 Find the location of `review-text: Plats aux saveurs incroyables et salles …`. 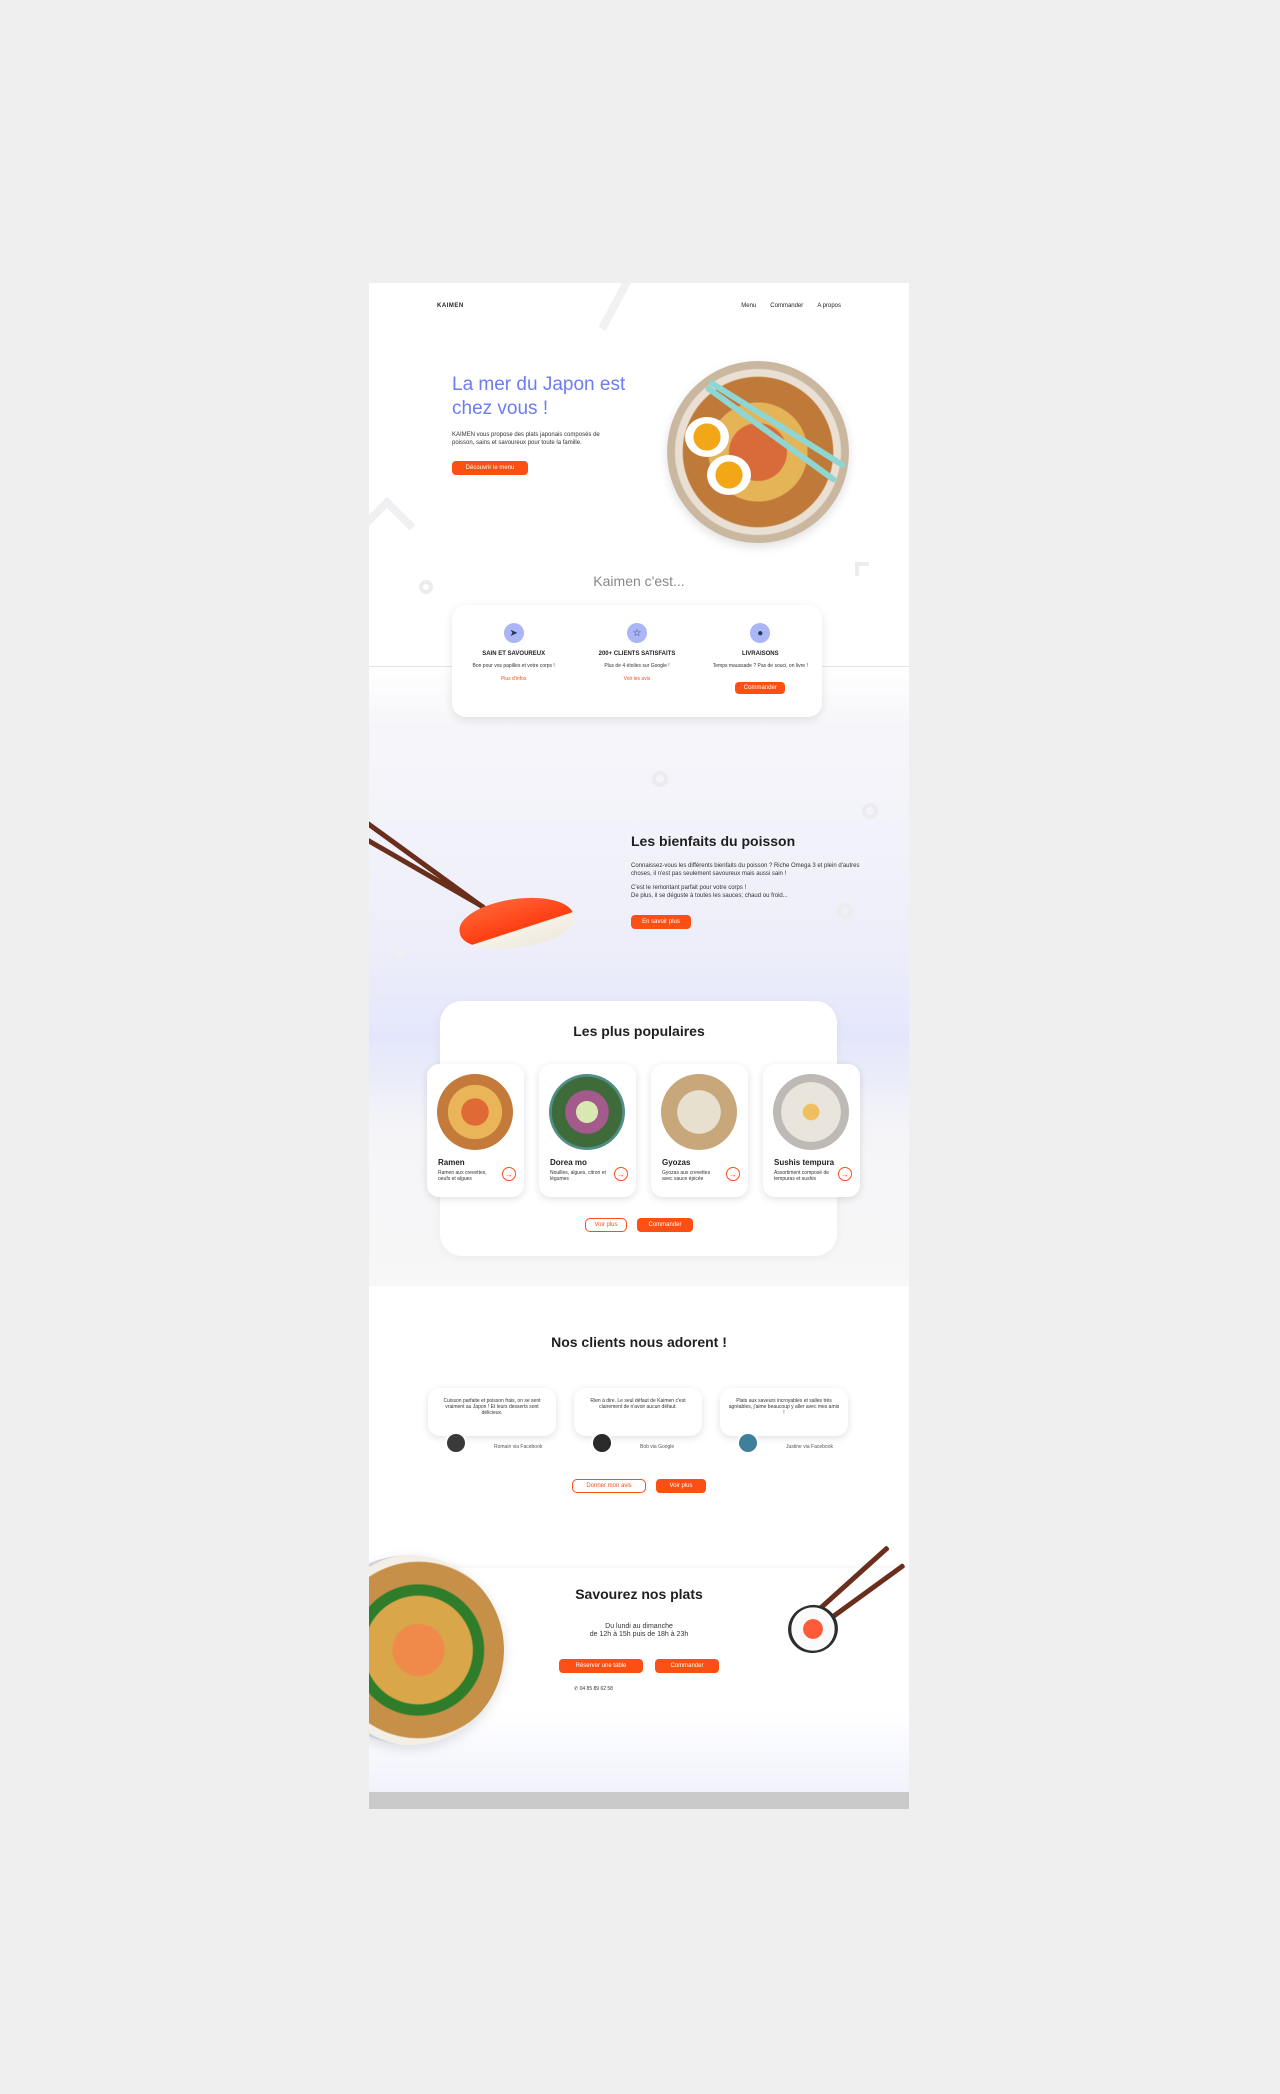

review-text: Plats aux saveurs incroyables et salles … is located at coordinates (784, 1412).